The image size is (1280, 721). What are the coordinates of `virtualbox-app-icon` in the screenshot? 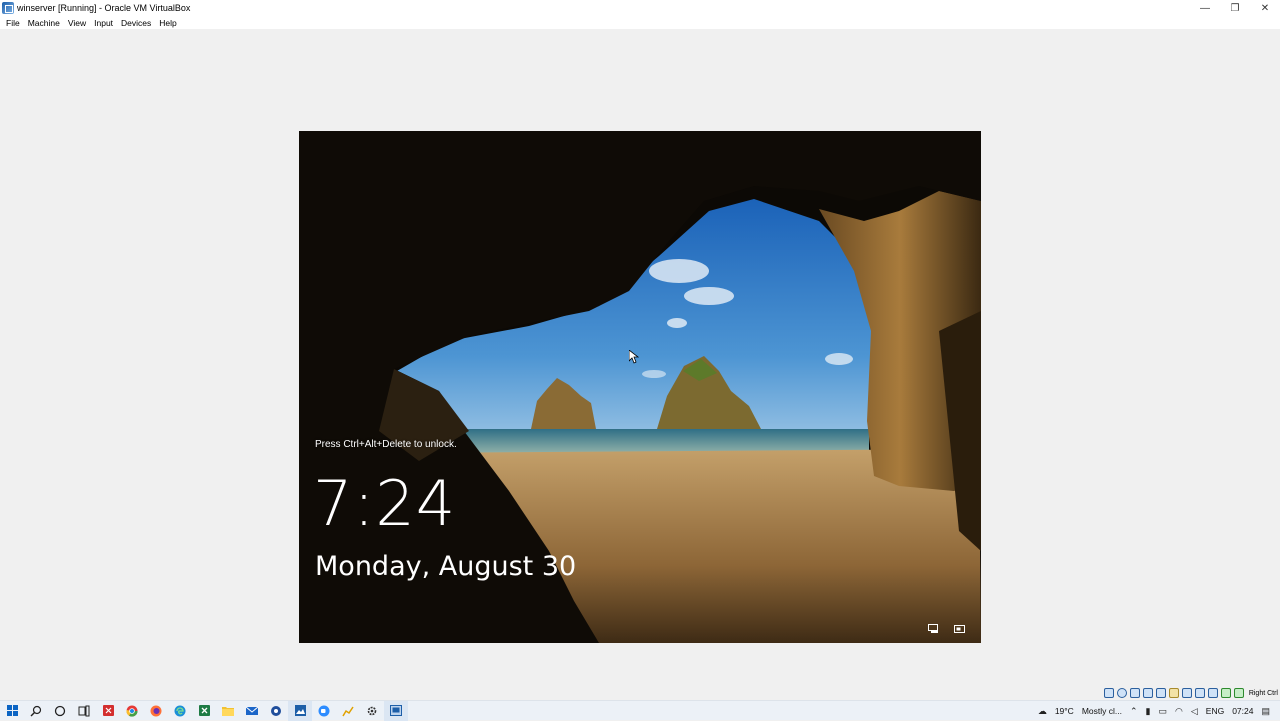 It's located at (8, 8).